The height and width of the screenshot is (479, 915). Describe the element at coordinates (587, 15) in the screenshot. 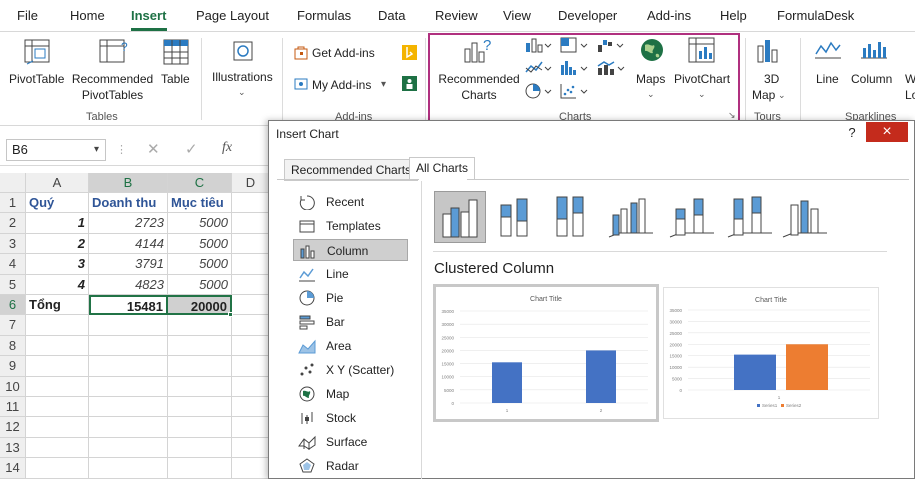

I see `tab-developer: Developer` at that location.